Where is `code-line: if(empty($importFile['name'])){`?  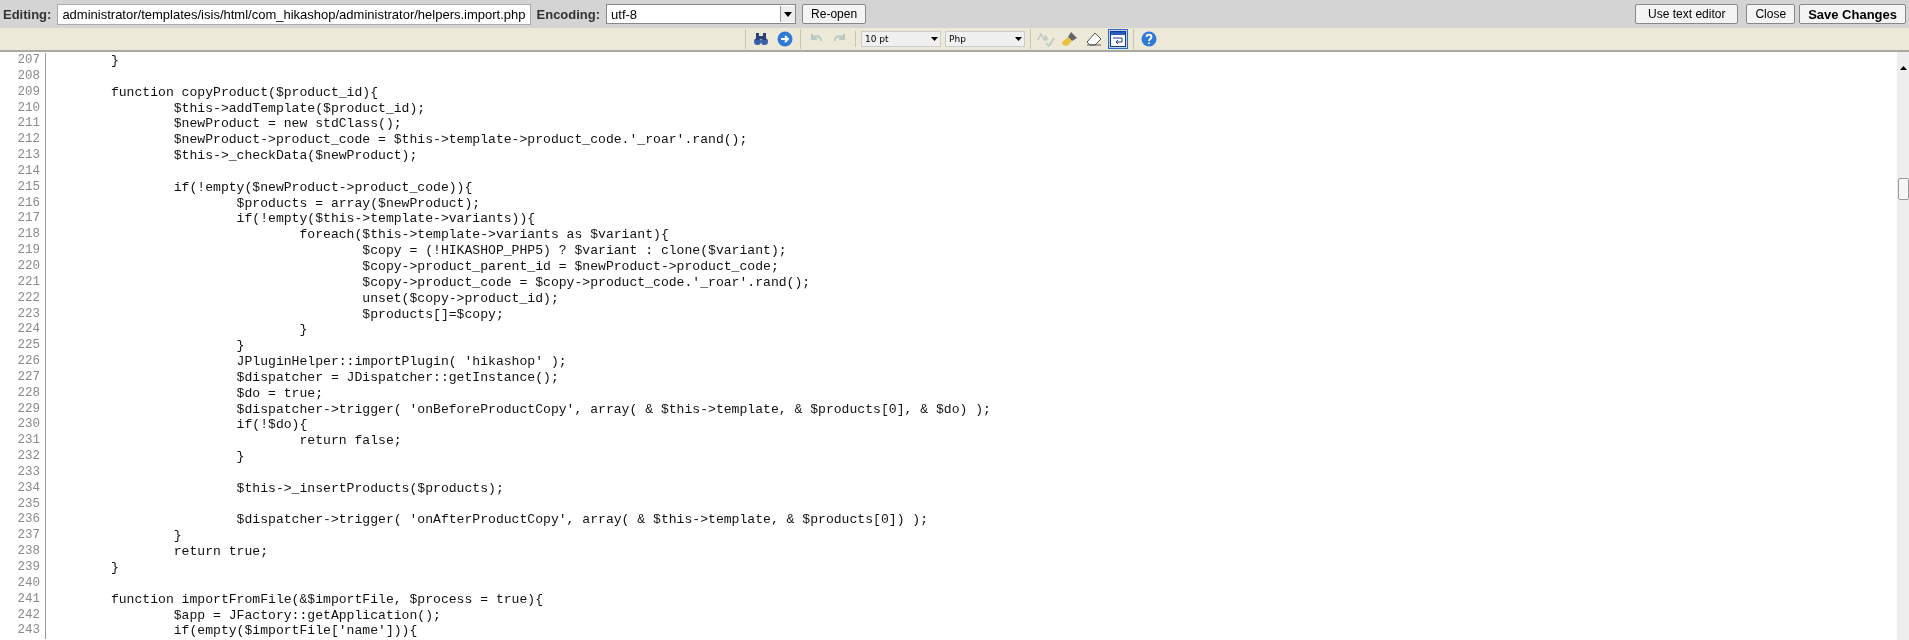
code-line: if(empty($importFile['name'])){ is located at coordinates (295, 631).